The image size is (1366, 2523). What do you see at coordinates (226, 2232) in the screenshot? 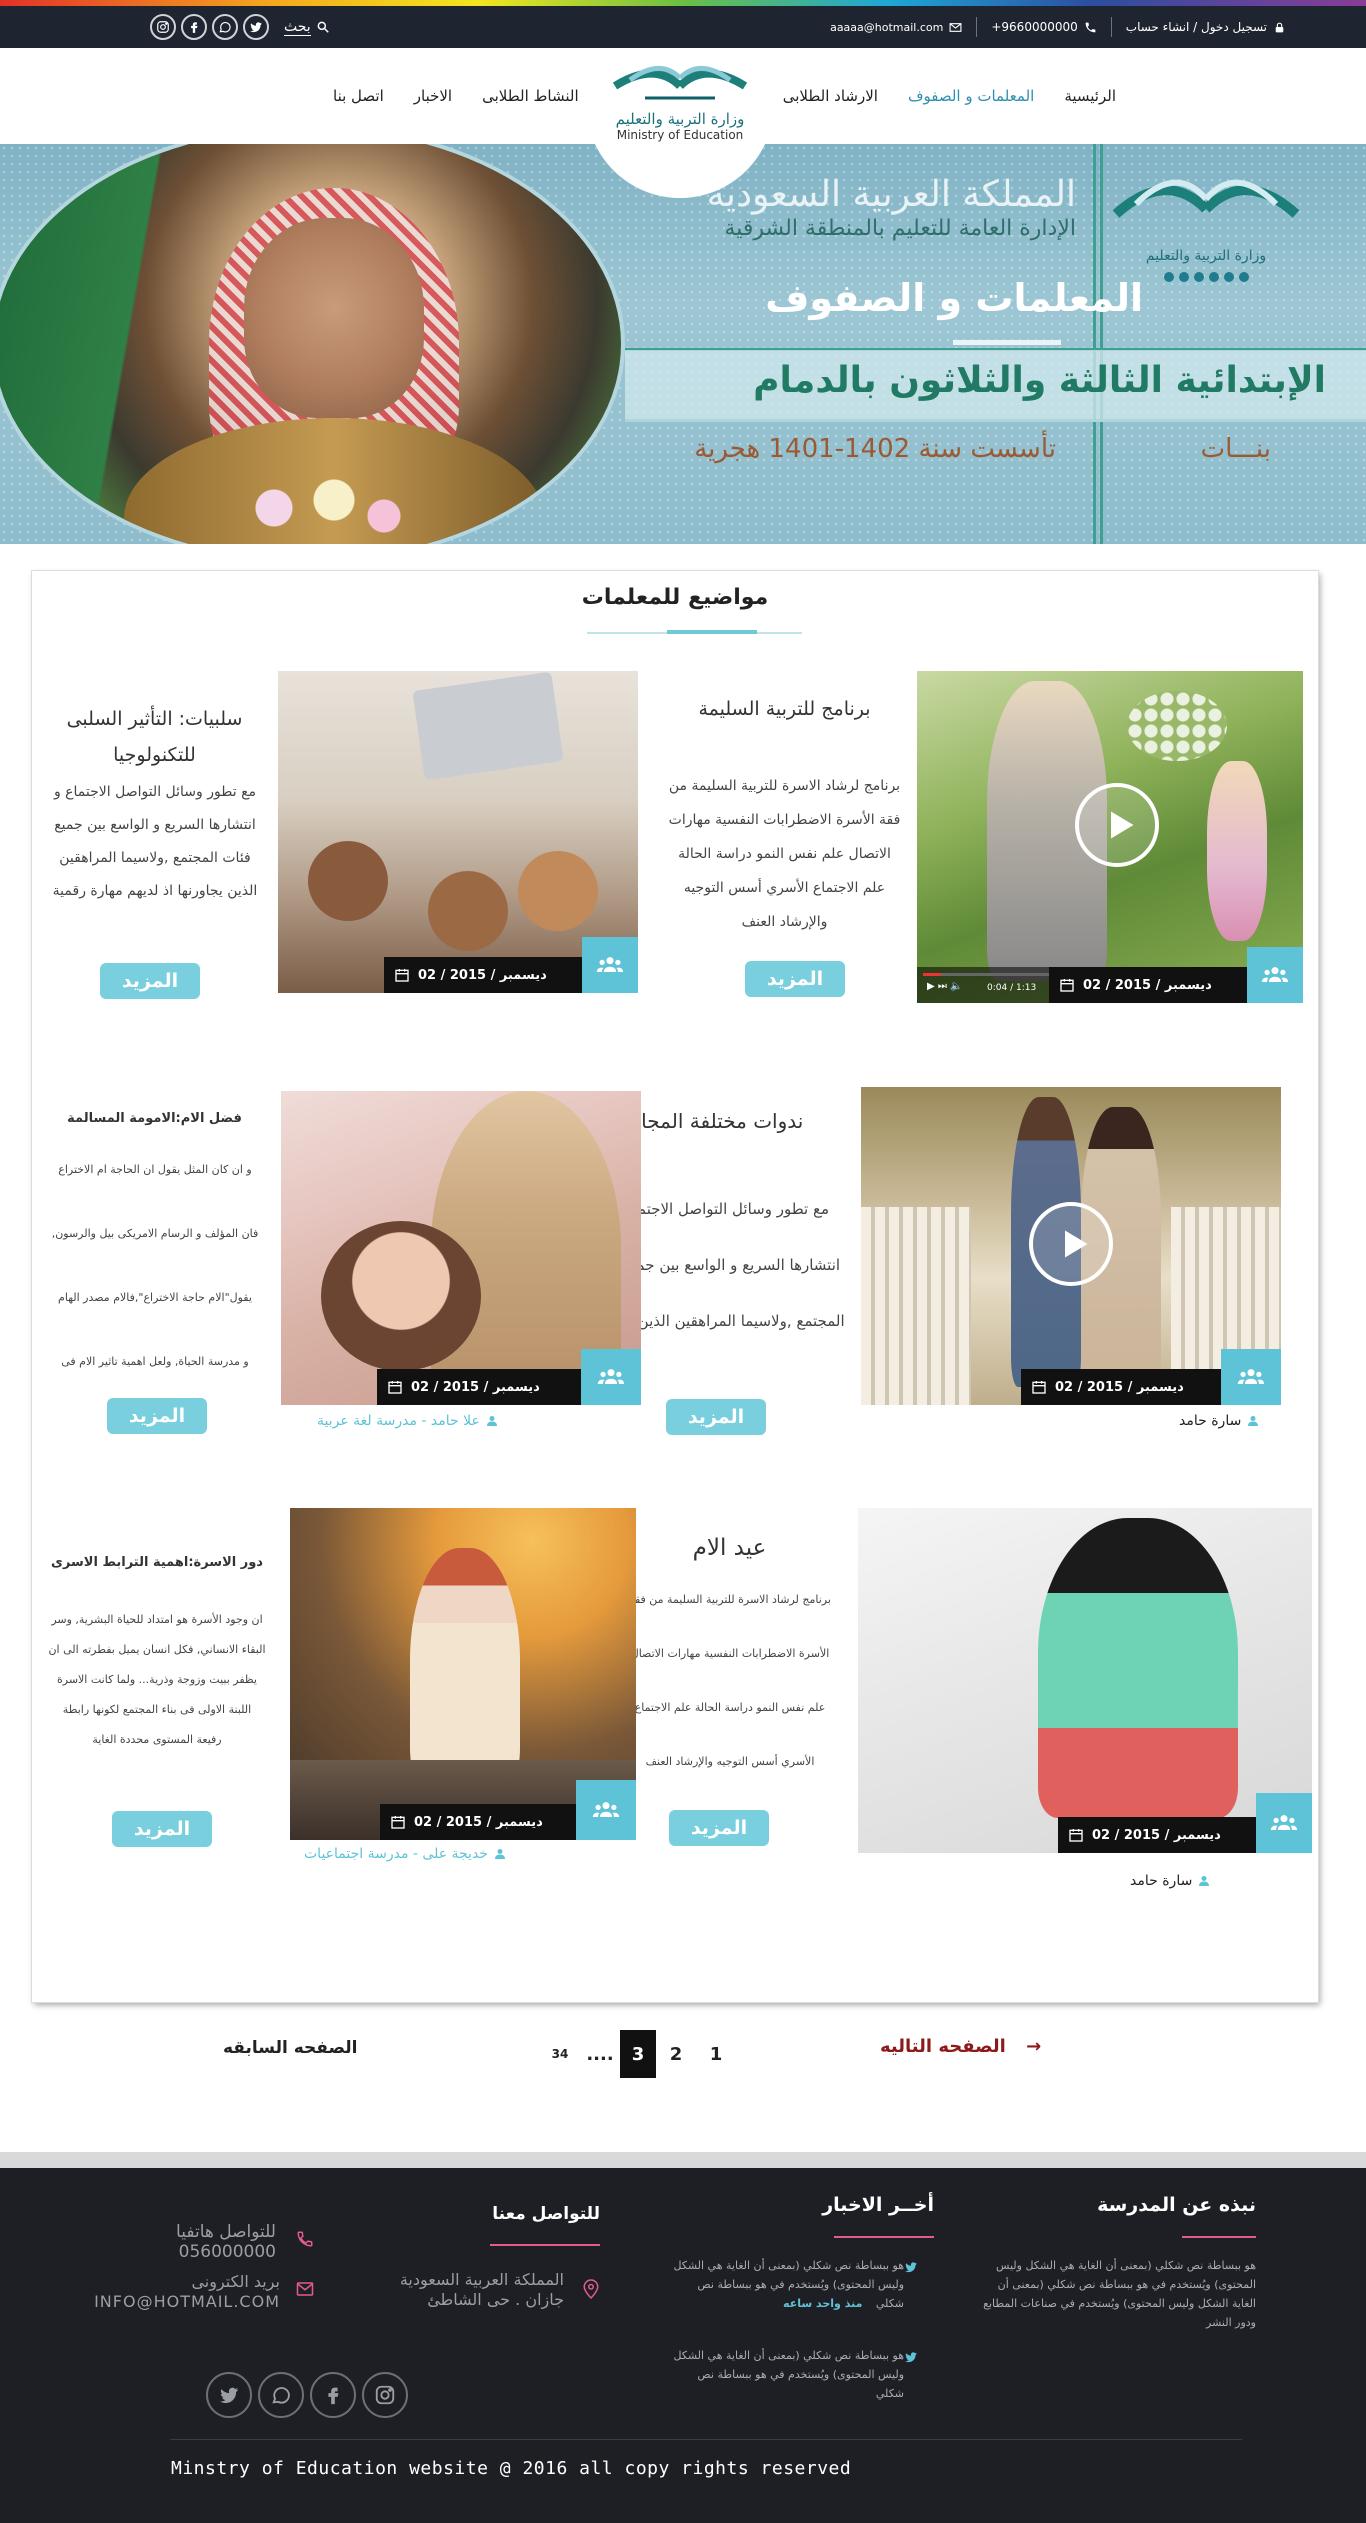
I see `phone-label: للتواصل هاتفيا` at bounding box center [226, 2232].